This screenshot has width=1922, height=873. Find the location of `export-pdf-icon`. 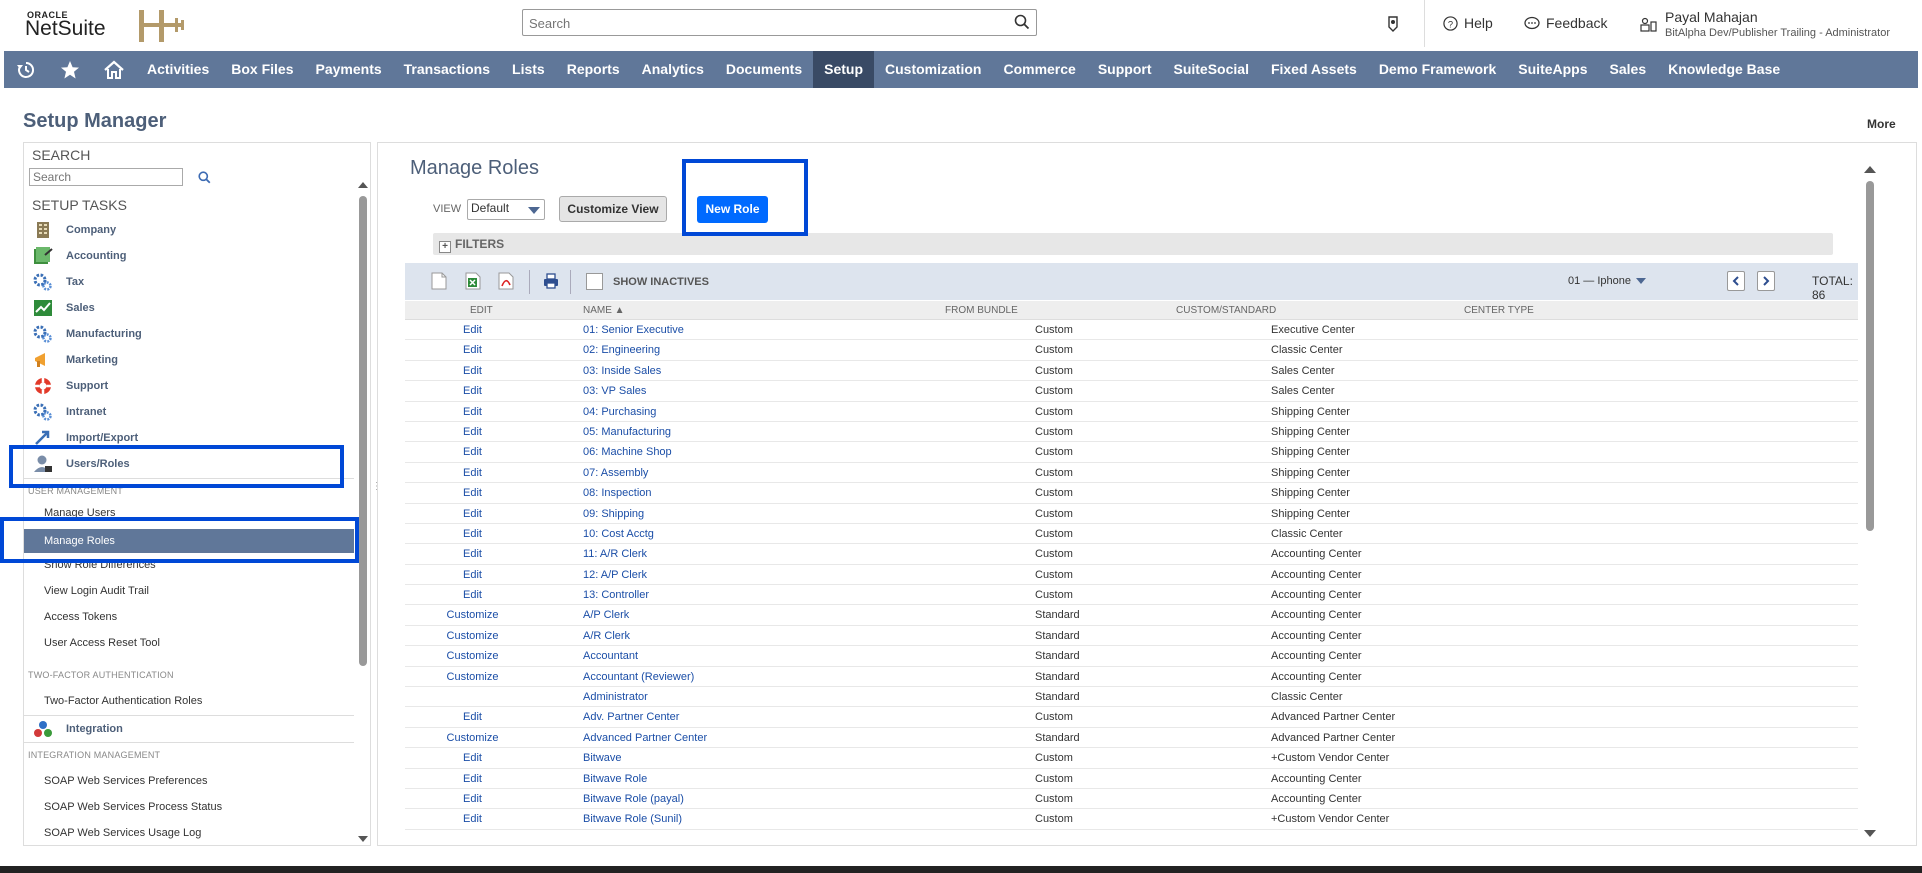

export-pdf-icon is located at coordinates (506, 281).